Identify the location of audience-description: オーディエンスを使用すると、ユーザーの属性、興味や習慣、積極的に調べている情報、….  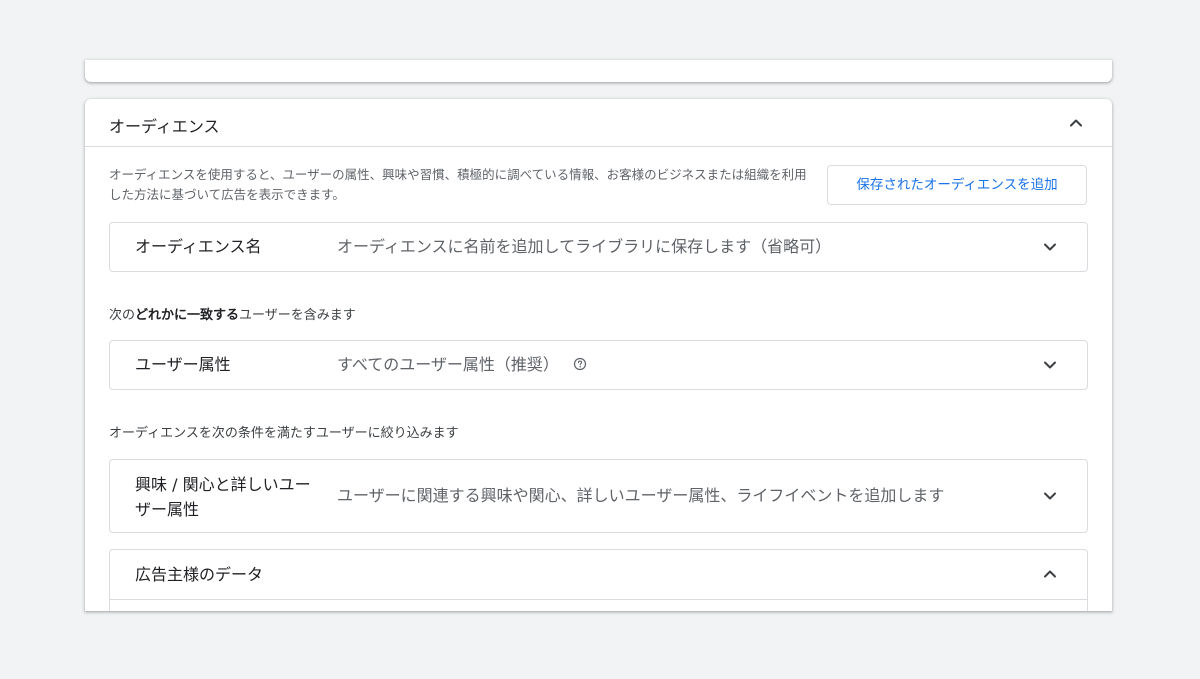
(458, 184).